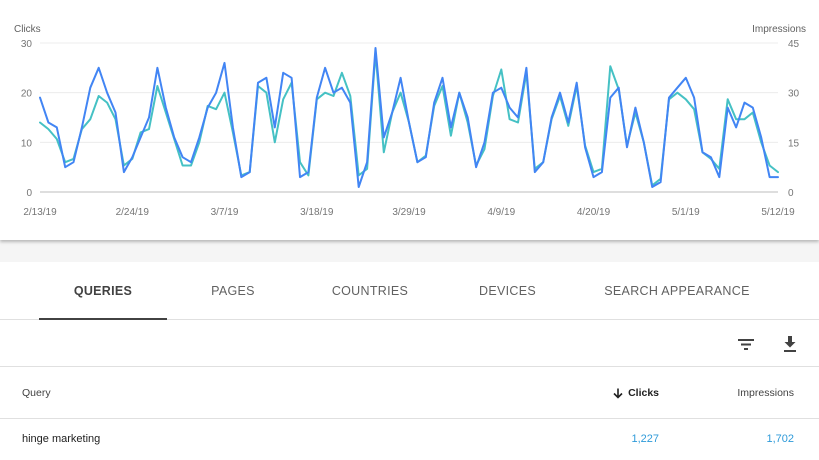 The image size is (819, 460). What do you see at coordinates (40, 212) in the screenshot?
I see `x-tick-label: 2/13/19` at bounding box center [40, 212].